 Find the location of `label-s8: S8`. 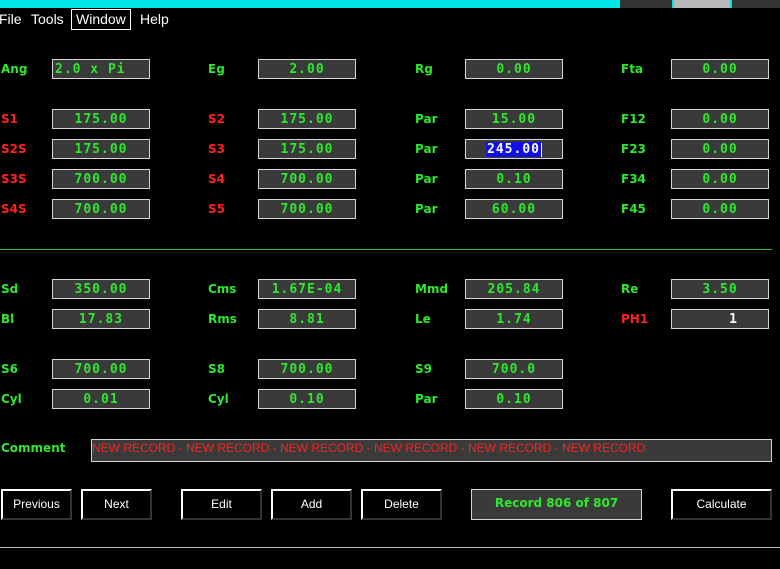

label-s8: S8 is located at coordinates (216, 369).